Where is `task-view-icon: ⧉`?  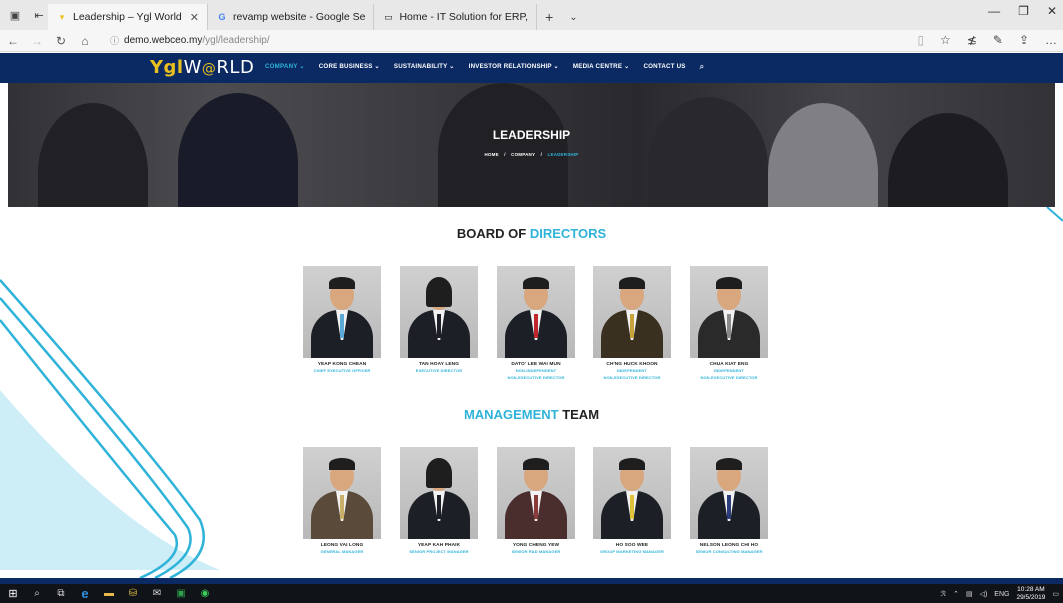 task-view-icon: ⧉ is located at coordinates (61, 593).